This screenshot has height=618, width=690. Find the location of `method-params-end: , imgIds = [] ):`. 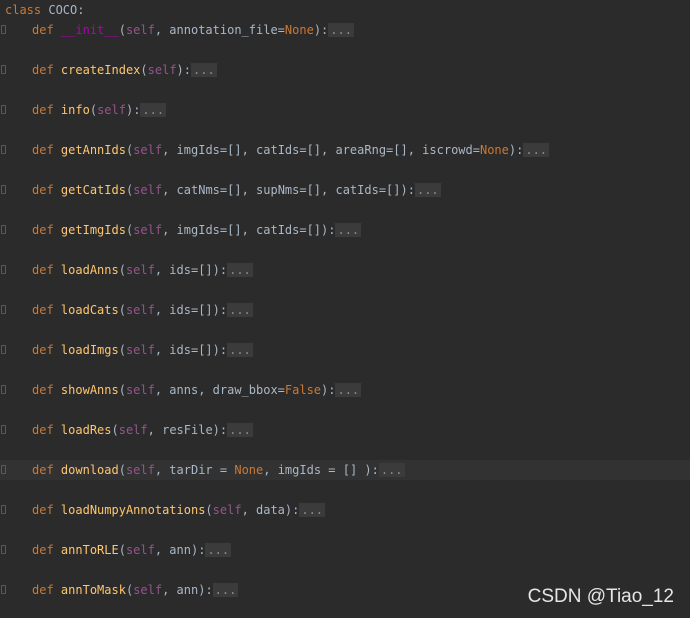

method-params-end: , imgIds = [] ): is located at coordinates (321, 470).